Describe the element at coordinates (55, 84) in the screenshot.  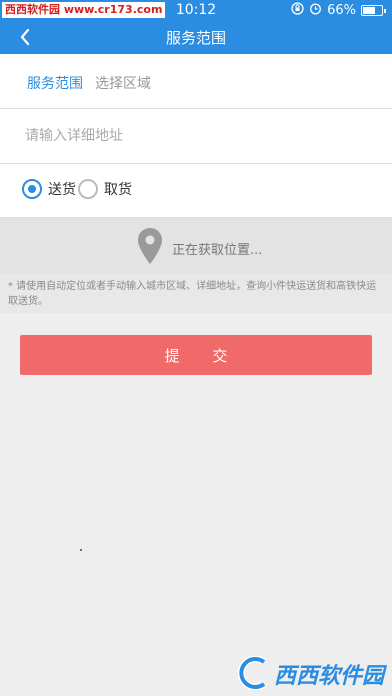
I see `service-area-label: 服务范围` at that location.